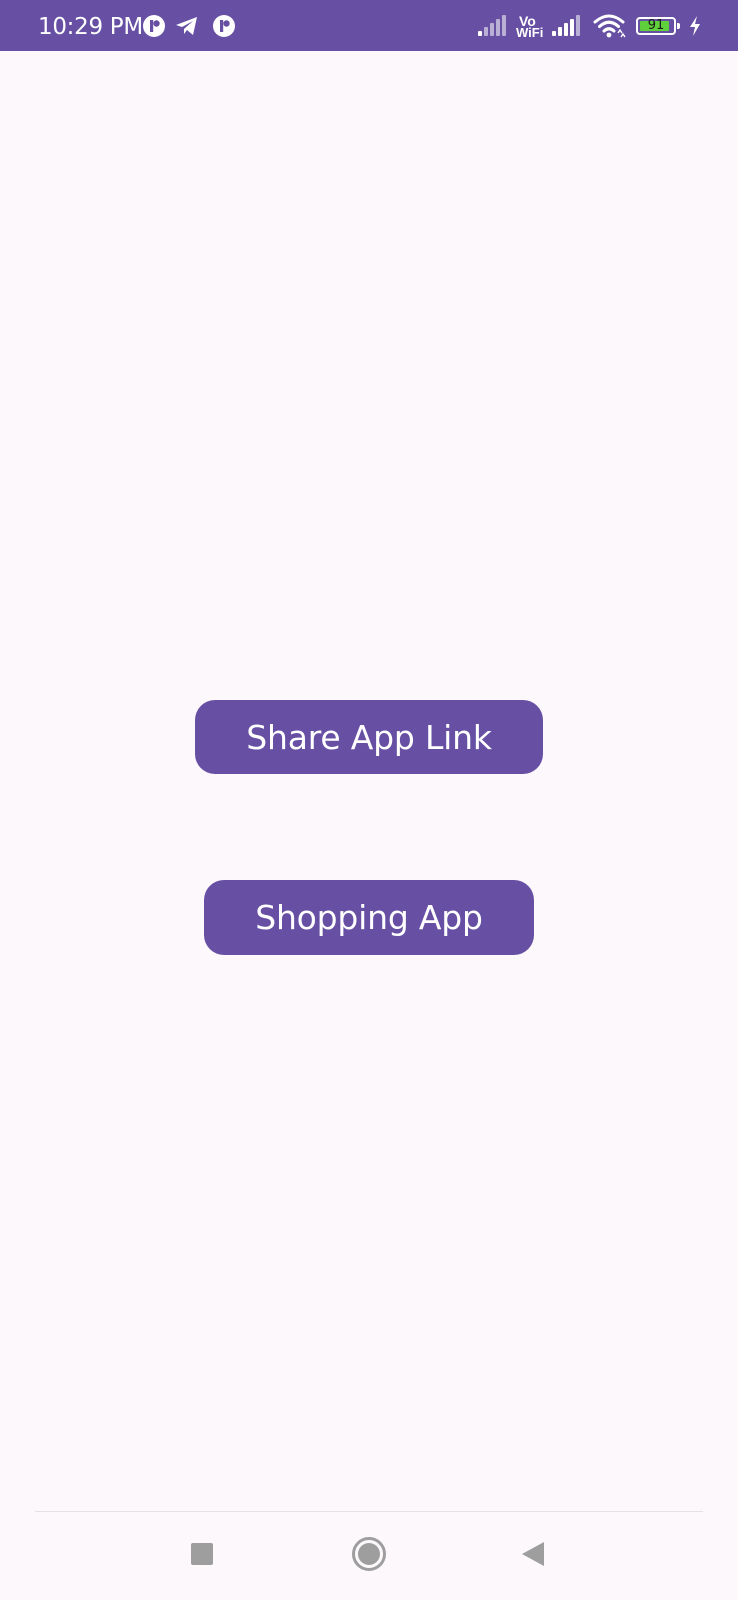 This screenshot has height=1600, width=738. I want to click on home-button, so click(369, 1556).